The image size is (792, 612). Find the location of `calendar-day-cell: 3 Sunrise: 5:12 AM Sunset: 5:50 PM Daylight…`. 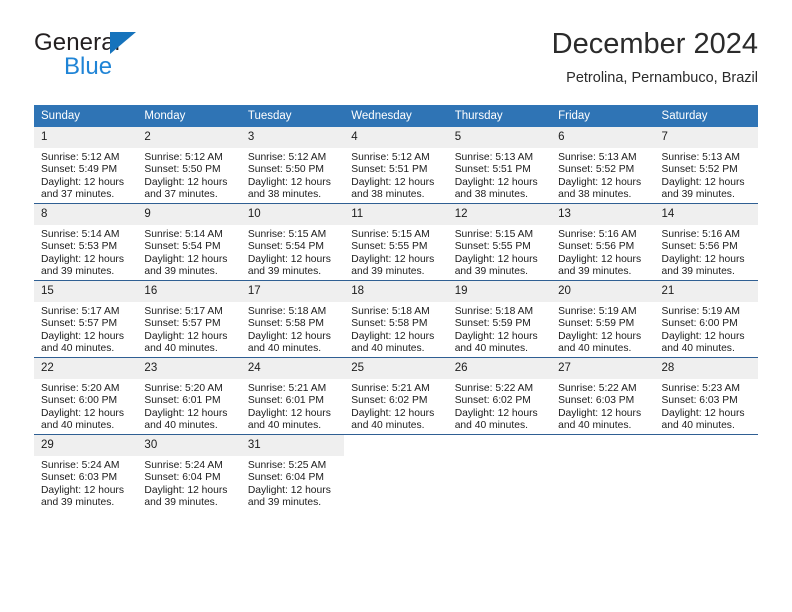

calendar-day-cell: 3 Sunrise: 5:12 AM Sunset: 5:50 PM Daylight… is located at coordinates (292, 165).